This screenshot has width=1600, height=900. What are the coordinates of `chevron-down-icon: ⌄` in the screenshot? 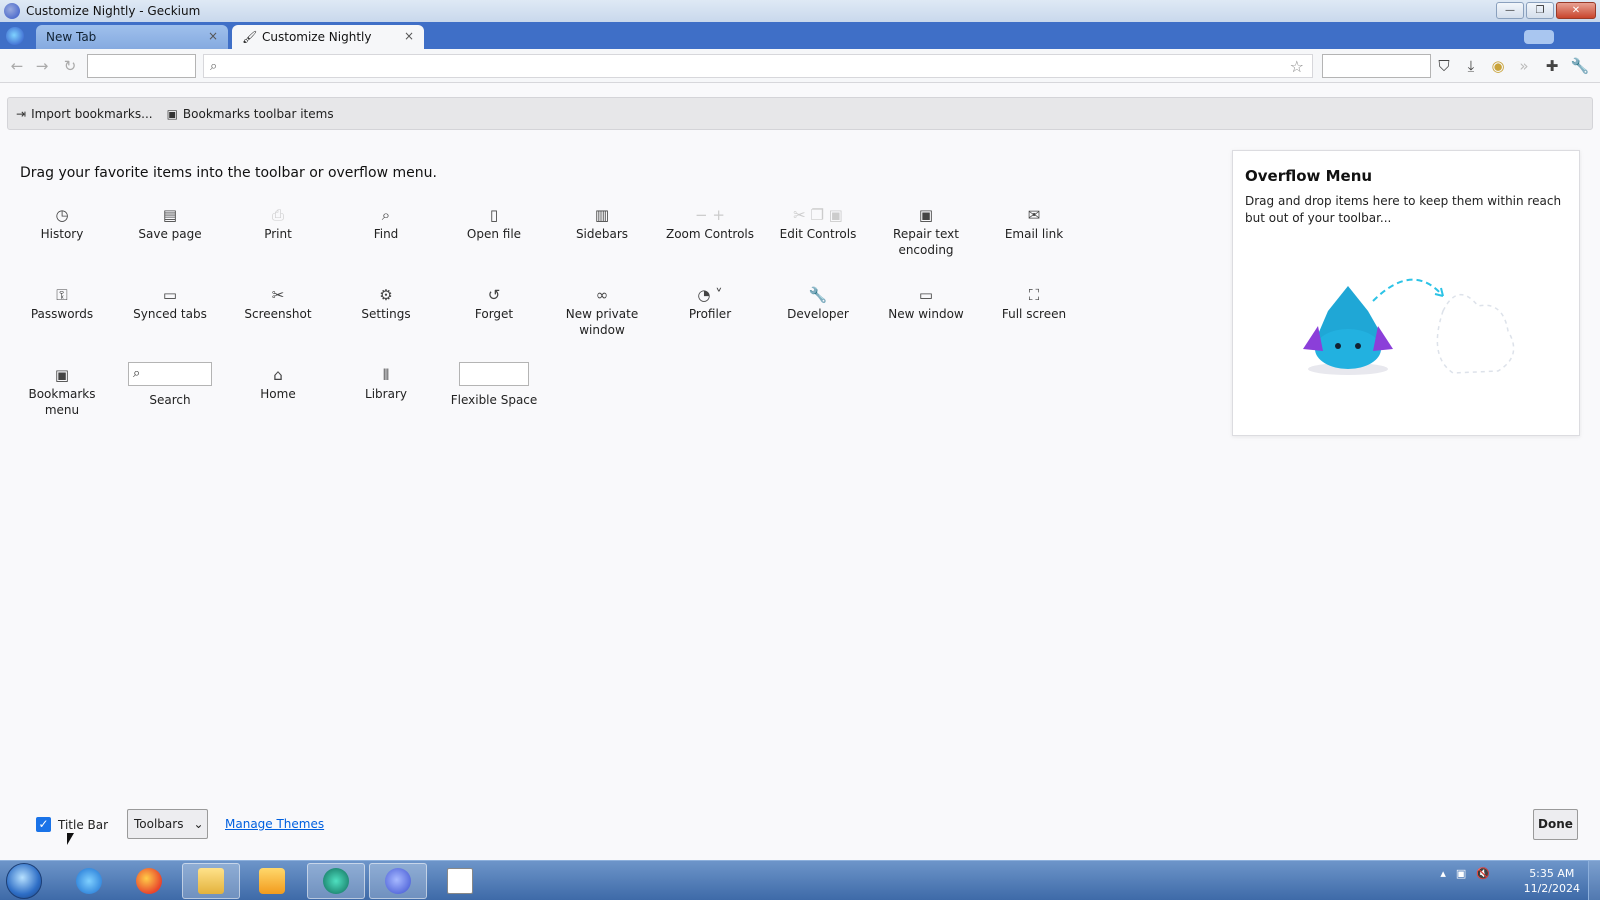 It's located at (198, 824).